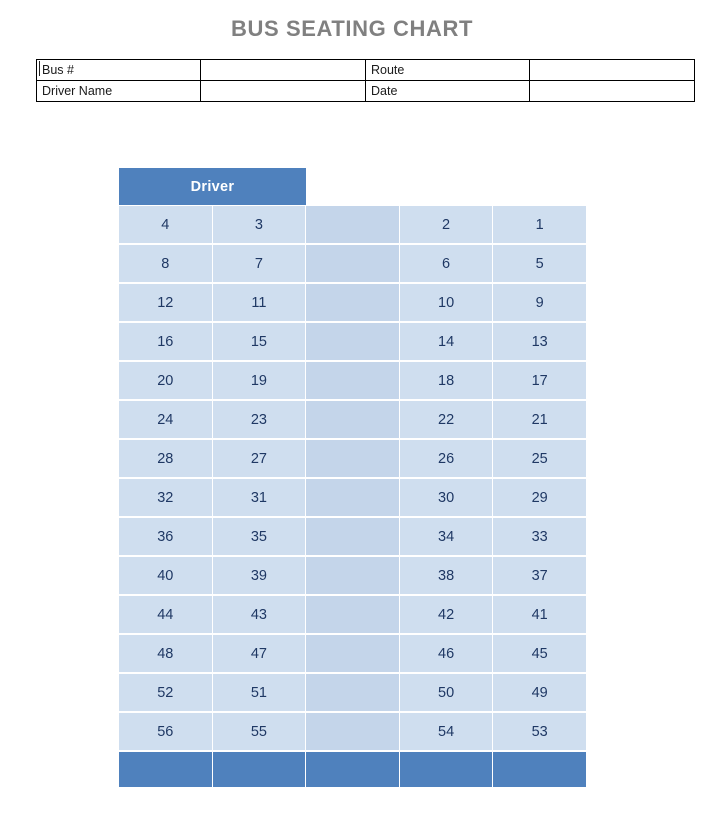 This screenshot has width=704, height=818. Describe the element at coordinates (446, 341) in the screenshot. I see `seat-cell-14: 14` at that location.